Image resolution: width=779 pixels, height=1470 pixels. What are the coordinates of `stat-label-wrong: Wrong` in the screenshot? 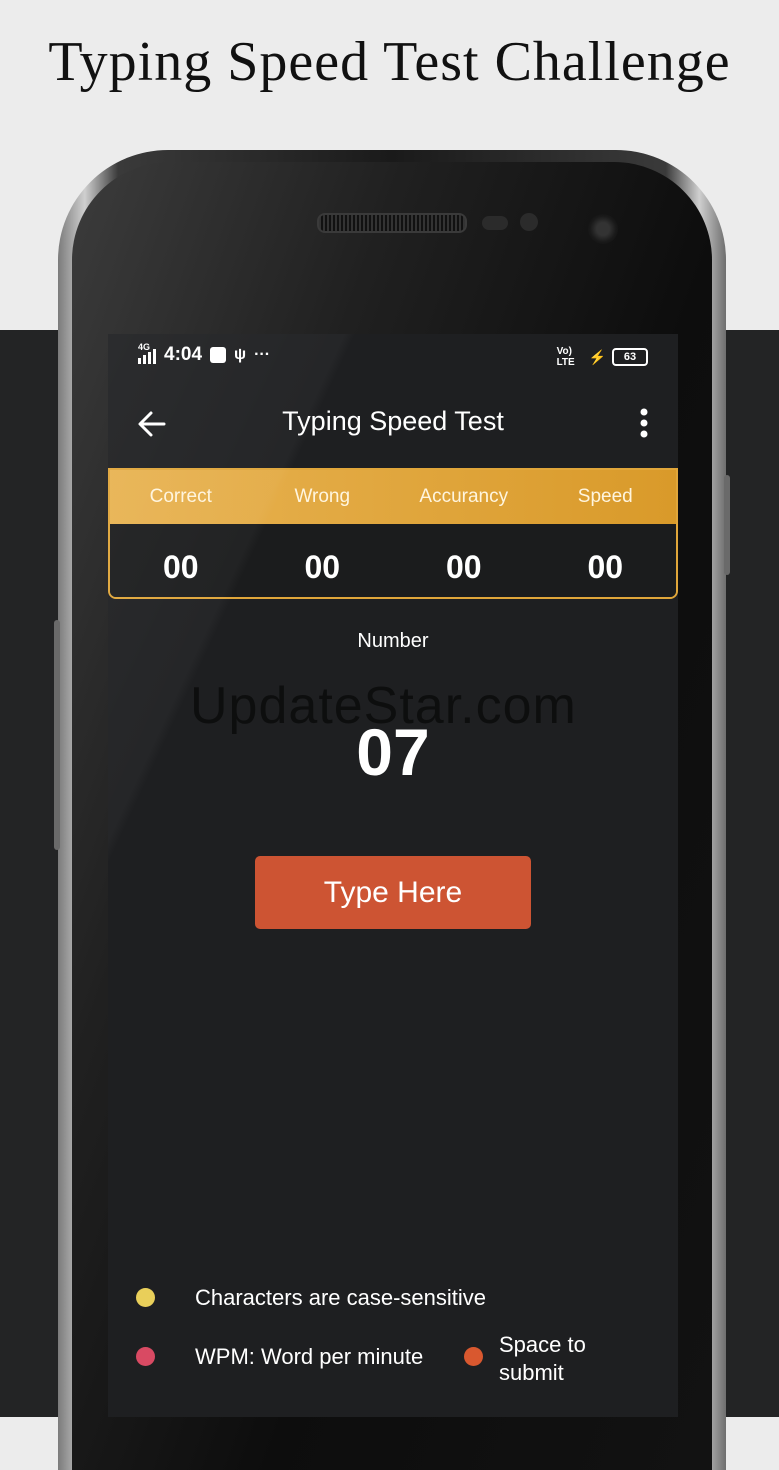 It's located at (322, 496).